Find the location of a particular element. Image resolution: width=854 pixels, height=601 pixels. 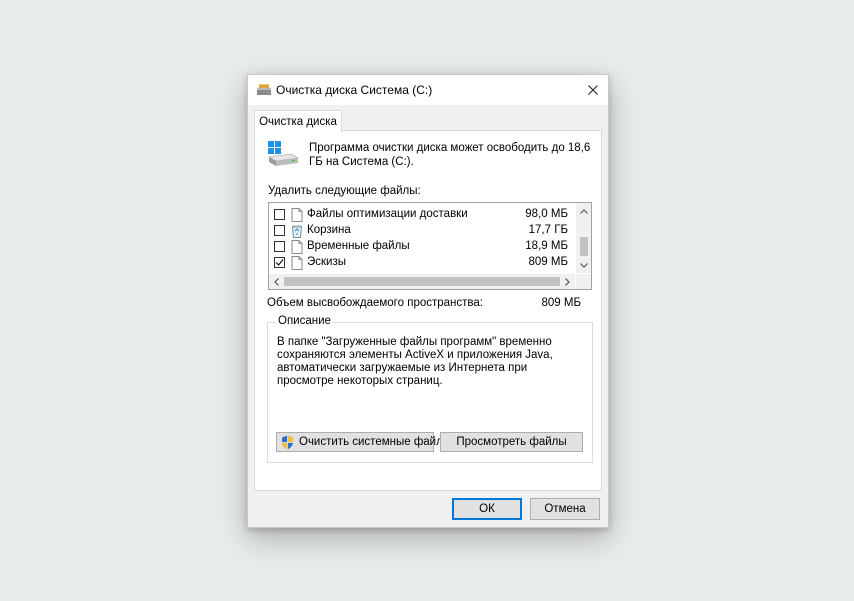

list-item: Файлы оптимизации доставки 98,0 МБ is located at coordinates (422, 215).